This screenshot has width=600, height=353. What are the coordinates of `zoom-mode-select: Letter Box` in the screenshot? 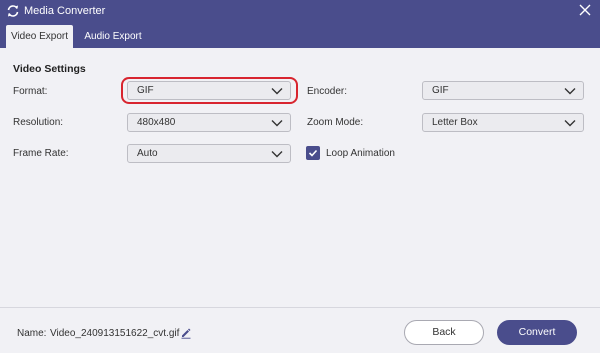 It's located at (503, 122).